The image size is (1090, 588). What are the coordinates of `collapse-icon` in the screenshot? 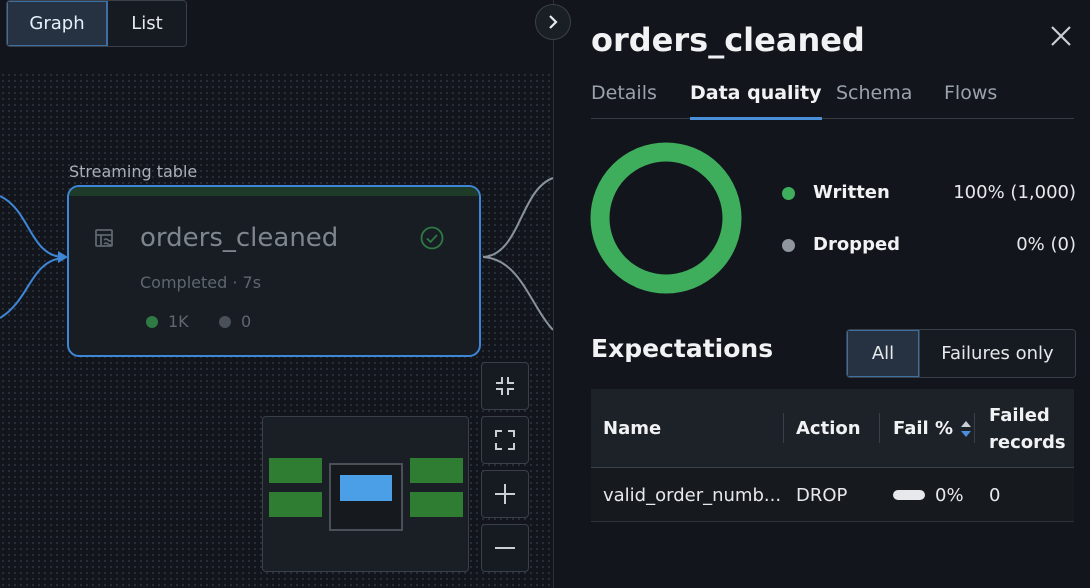 It's located at (505, 386).